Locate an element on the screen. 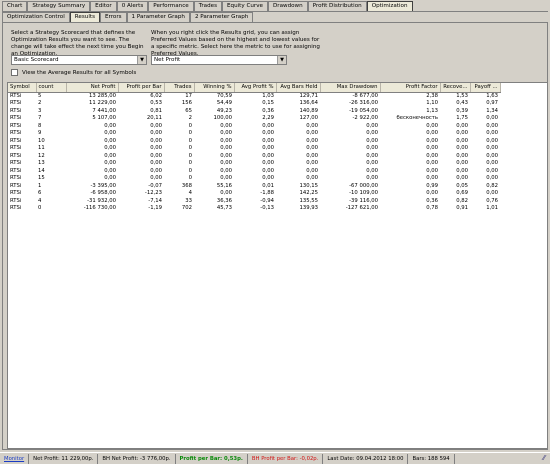  sub-tab: Errors is located at coordinates (113, 17).